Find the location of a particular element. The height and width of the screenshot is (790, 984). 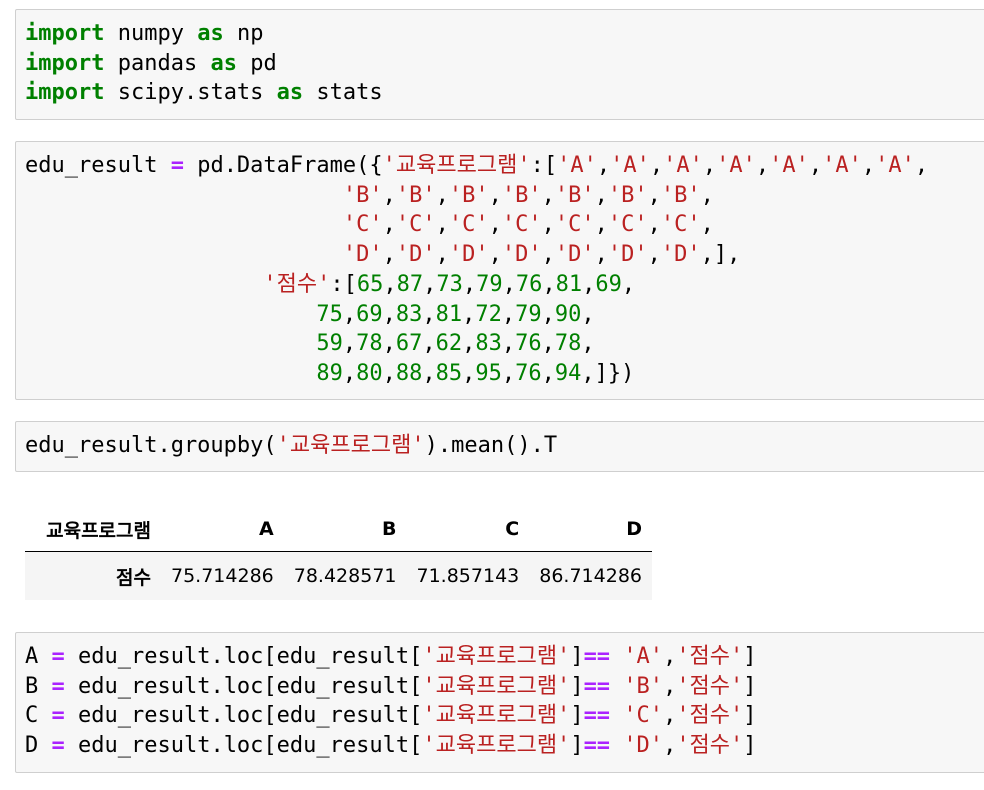

group-list-line: 'D','D','D','D','D','D','D', is located at coordinates (528, 254).